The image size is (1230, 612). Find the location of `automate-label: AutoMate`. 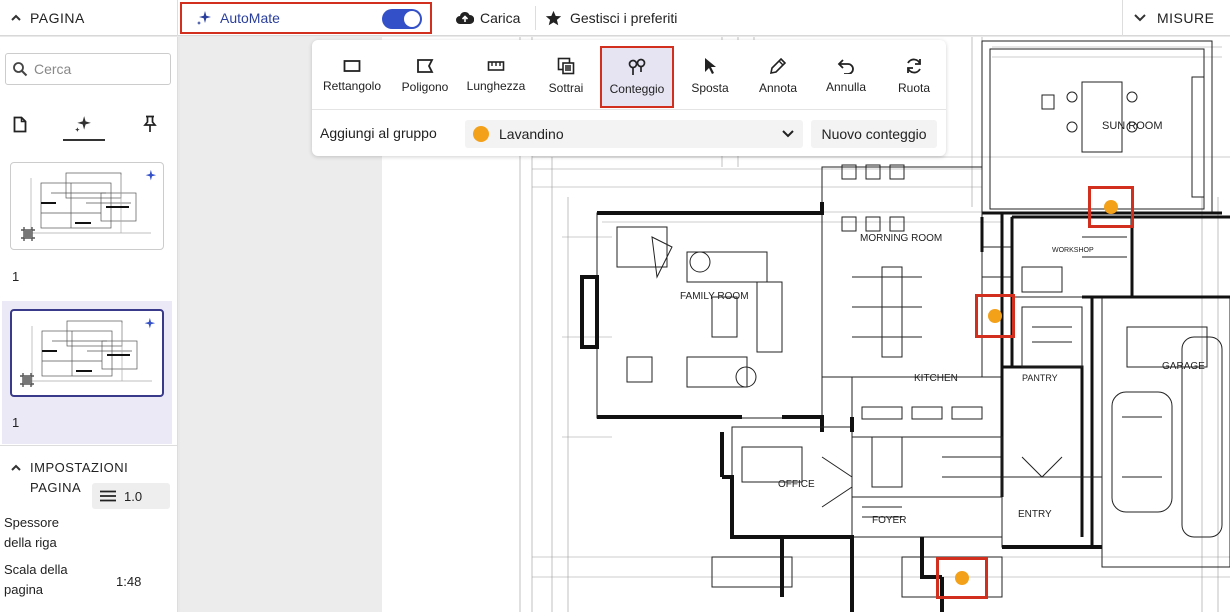

automate-label: AutoMate is located at coordinates (250, 18).